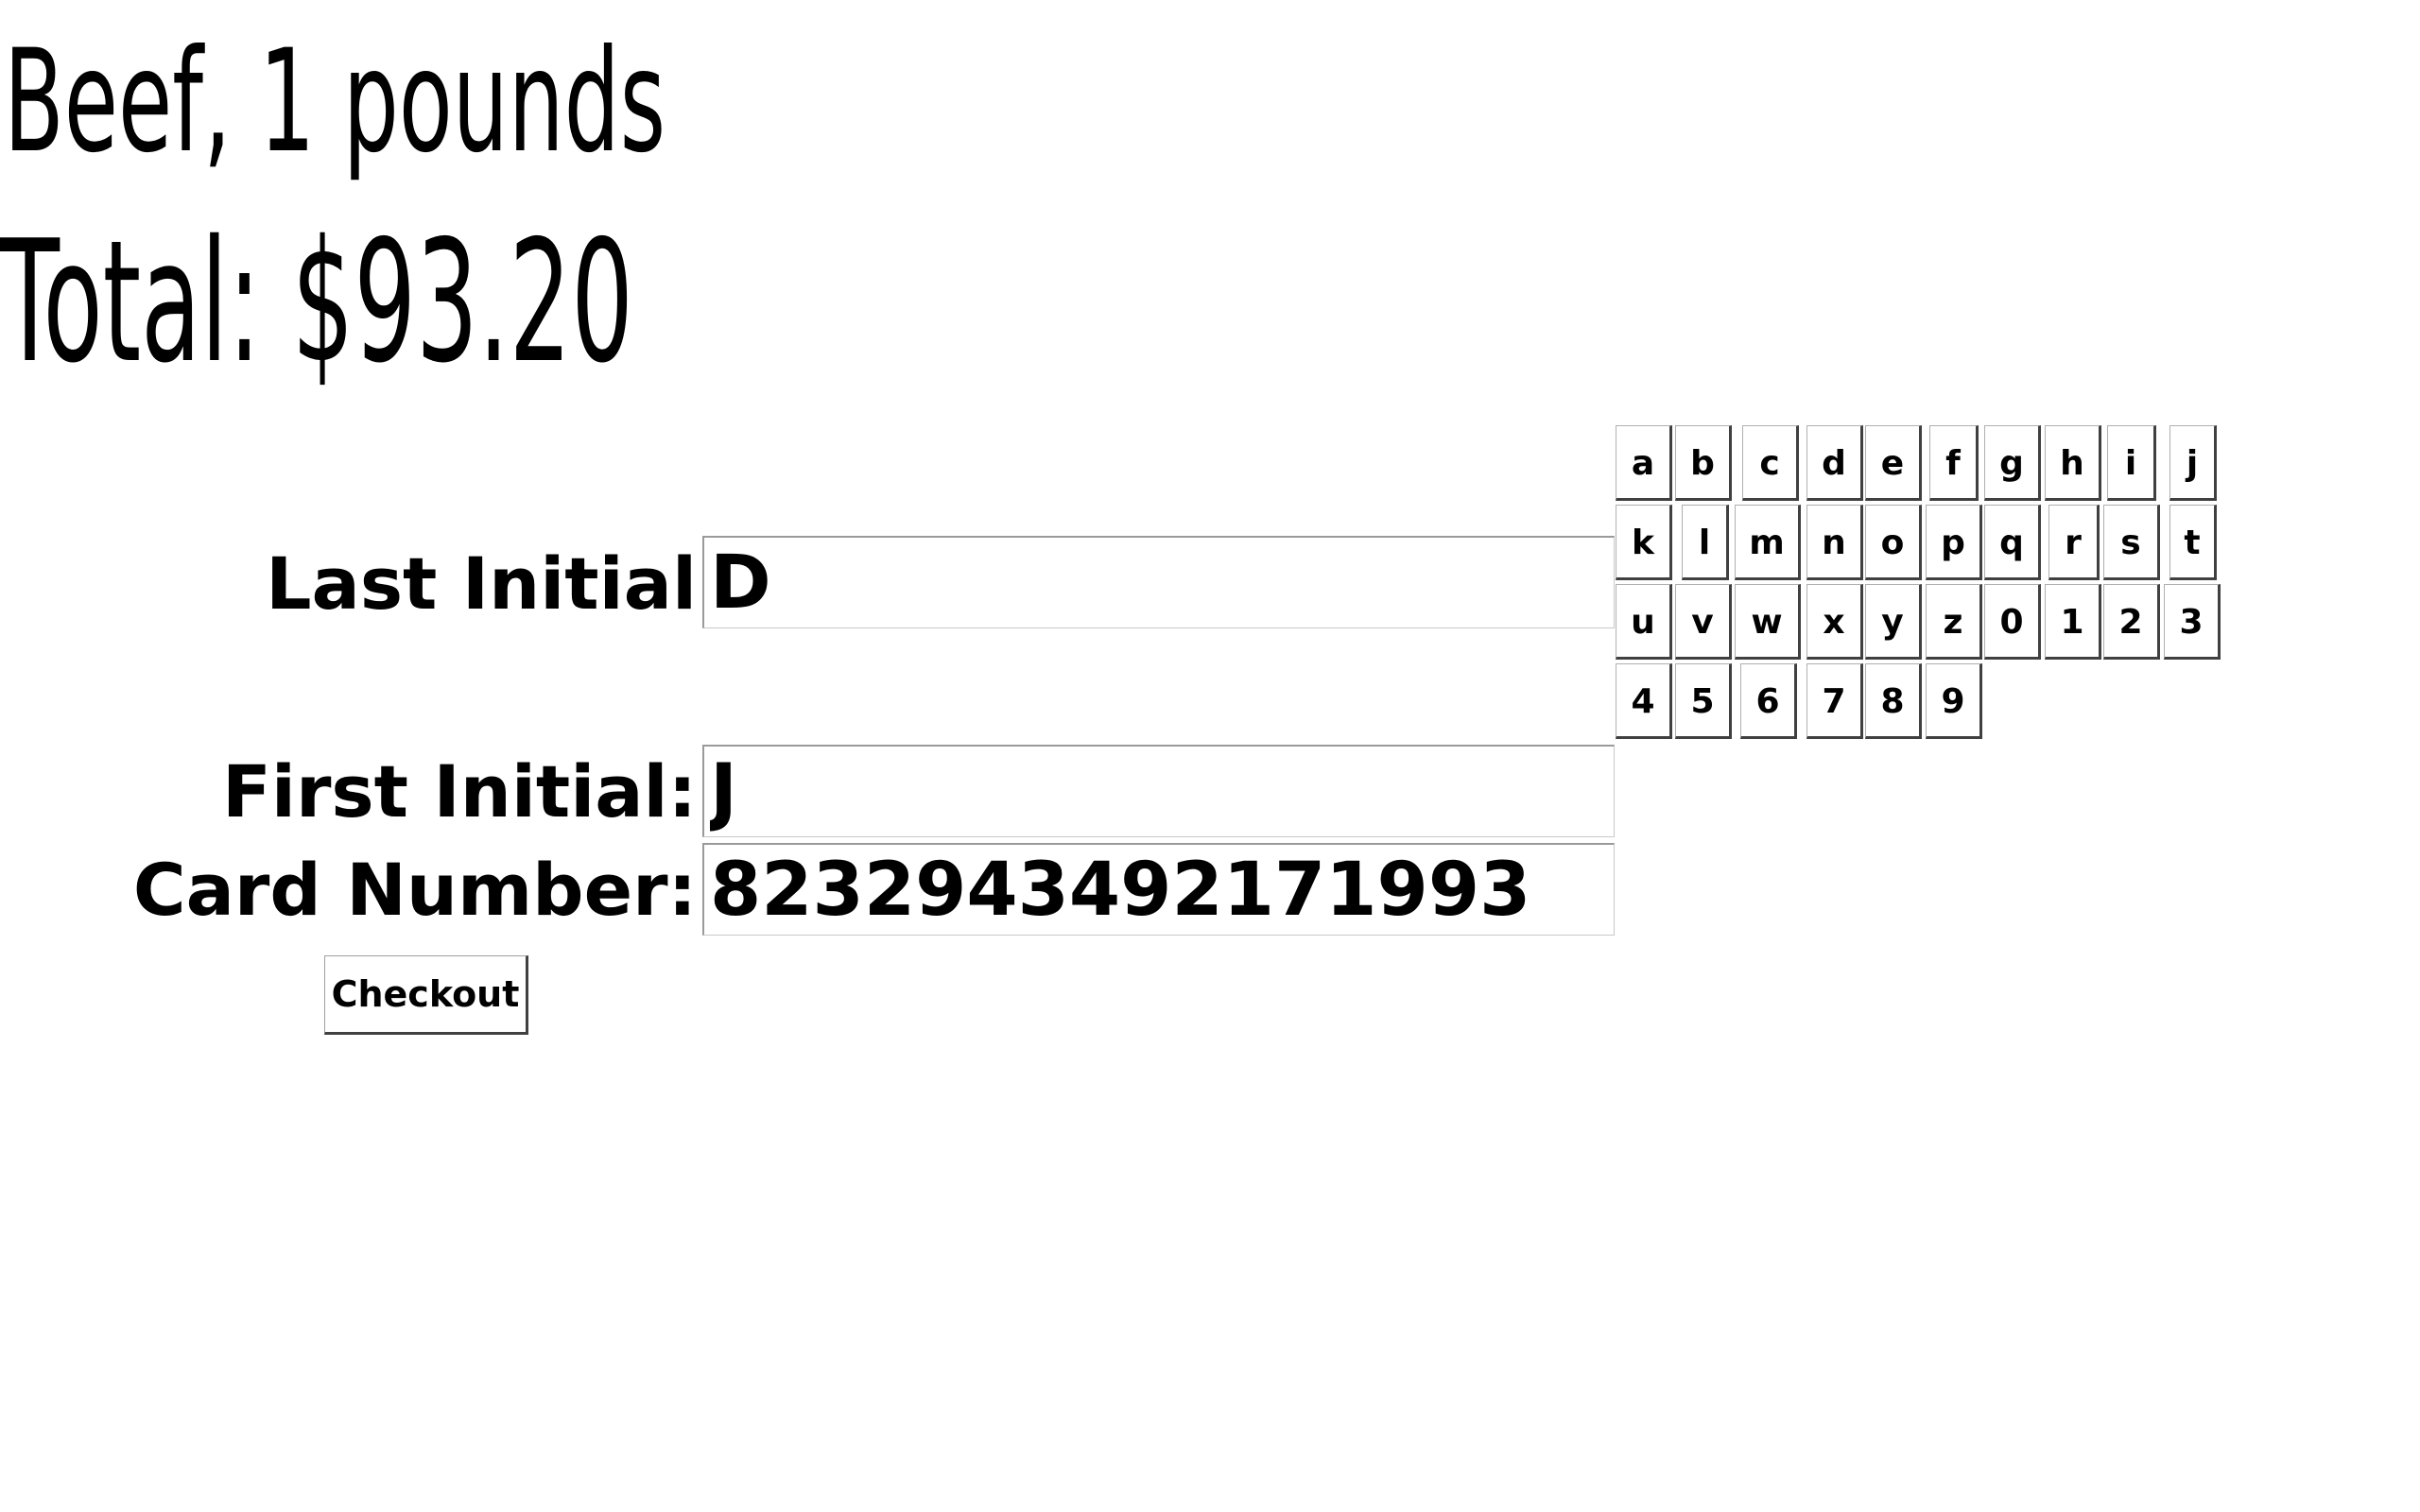 This screenshot has width=2420, height=1512. I want to click on key-4: 4, so click(1644, 701).